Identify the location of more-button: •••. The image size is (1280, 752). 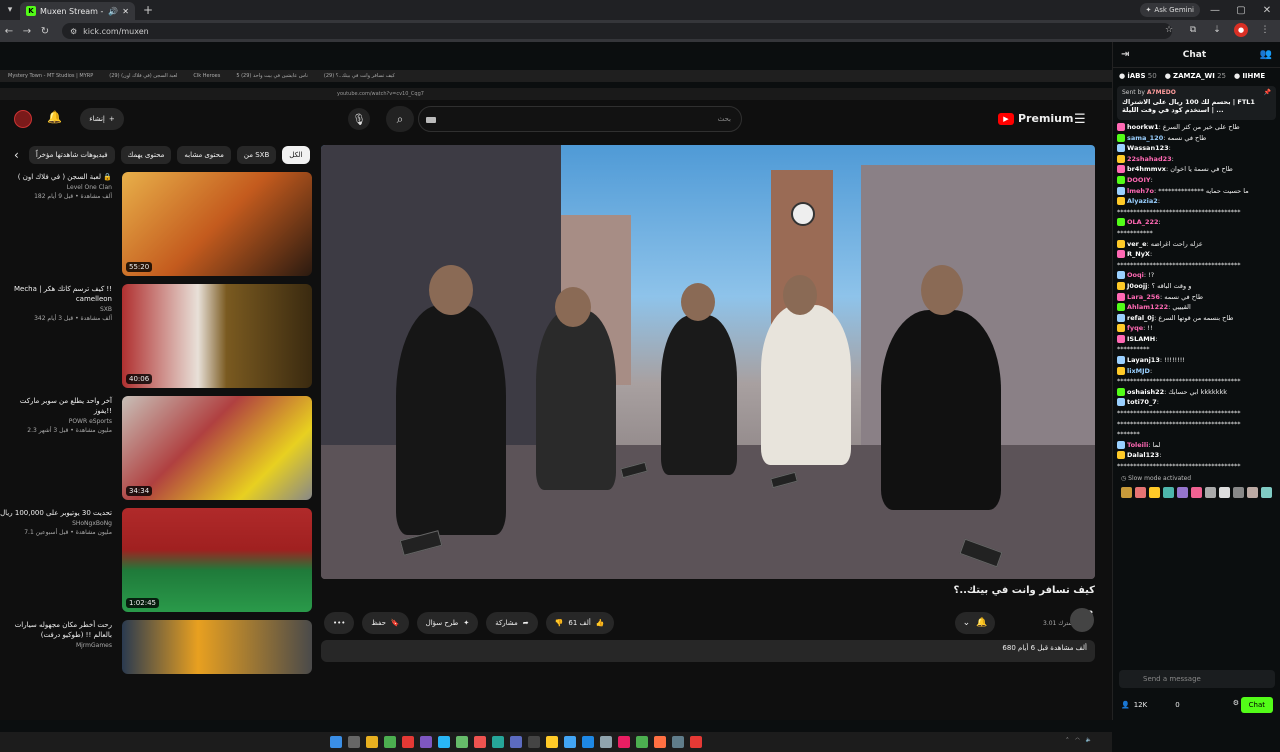
(339, 623).